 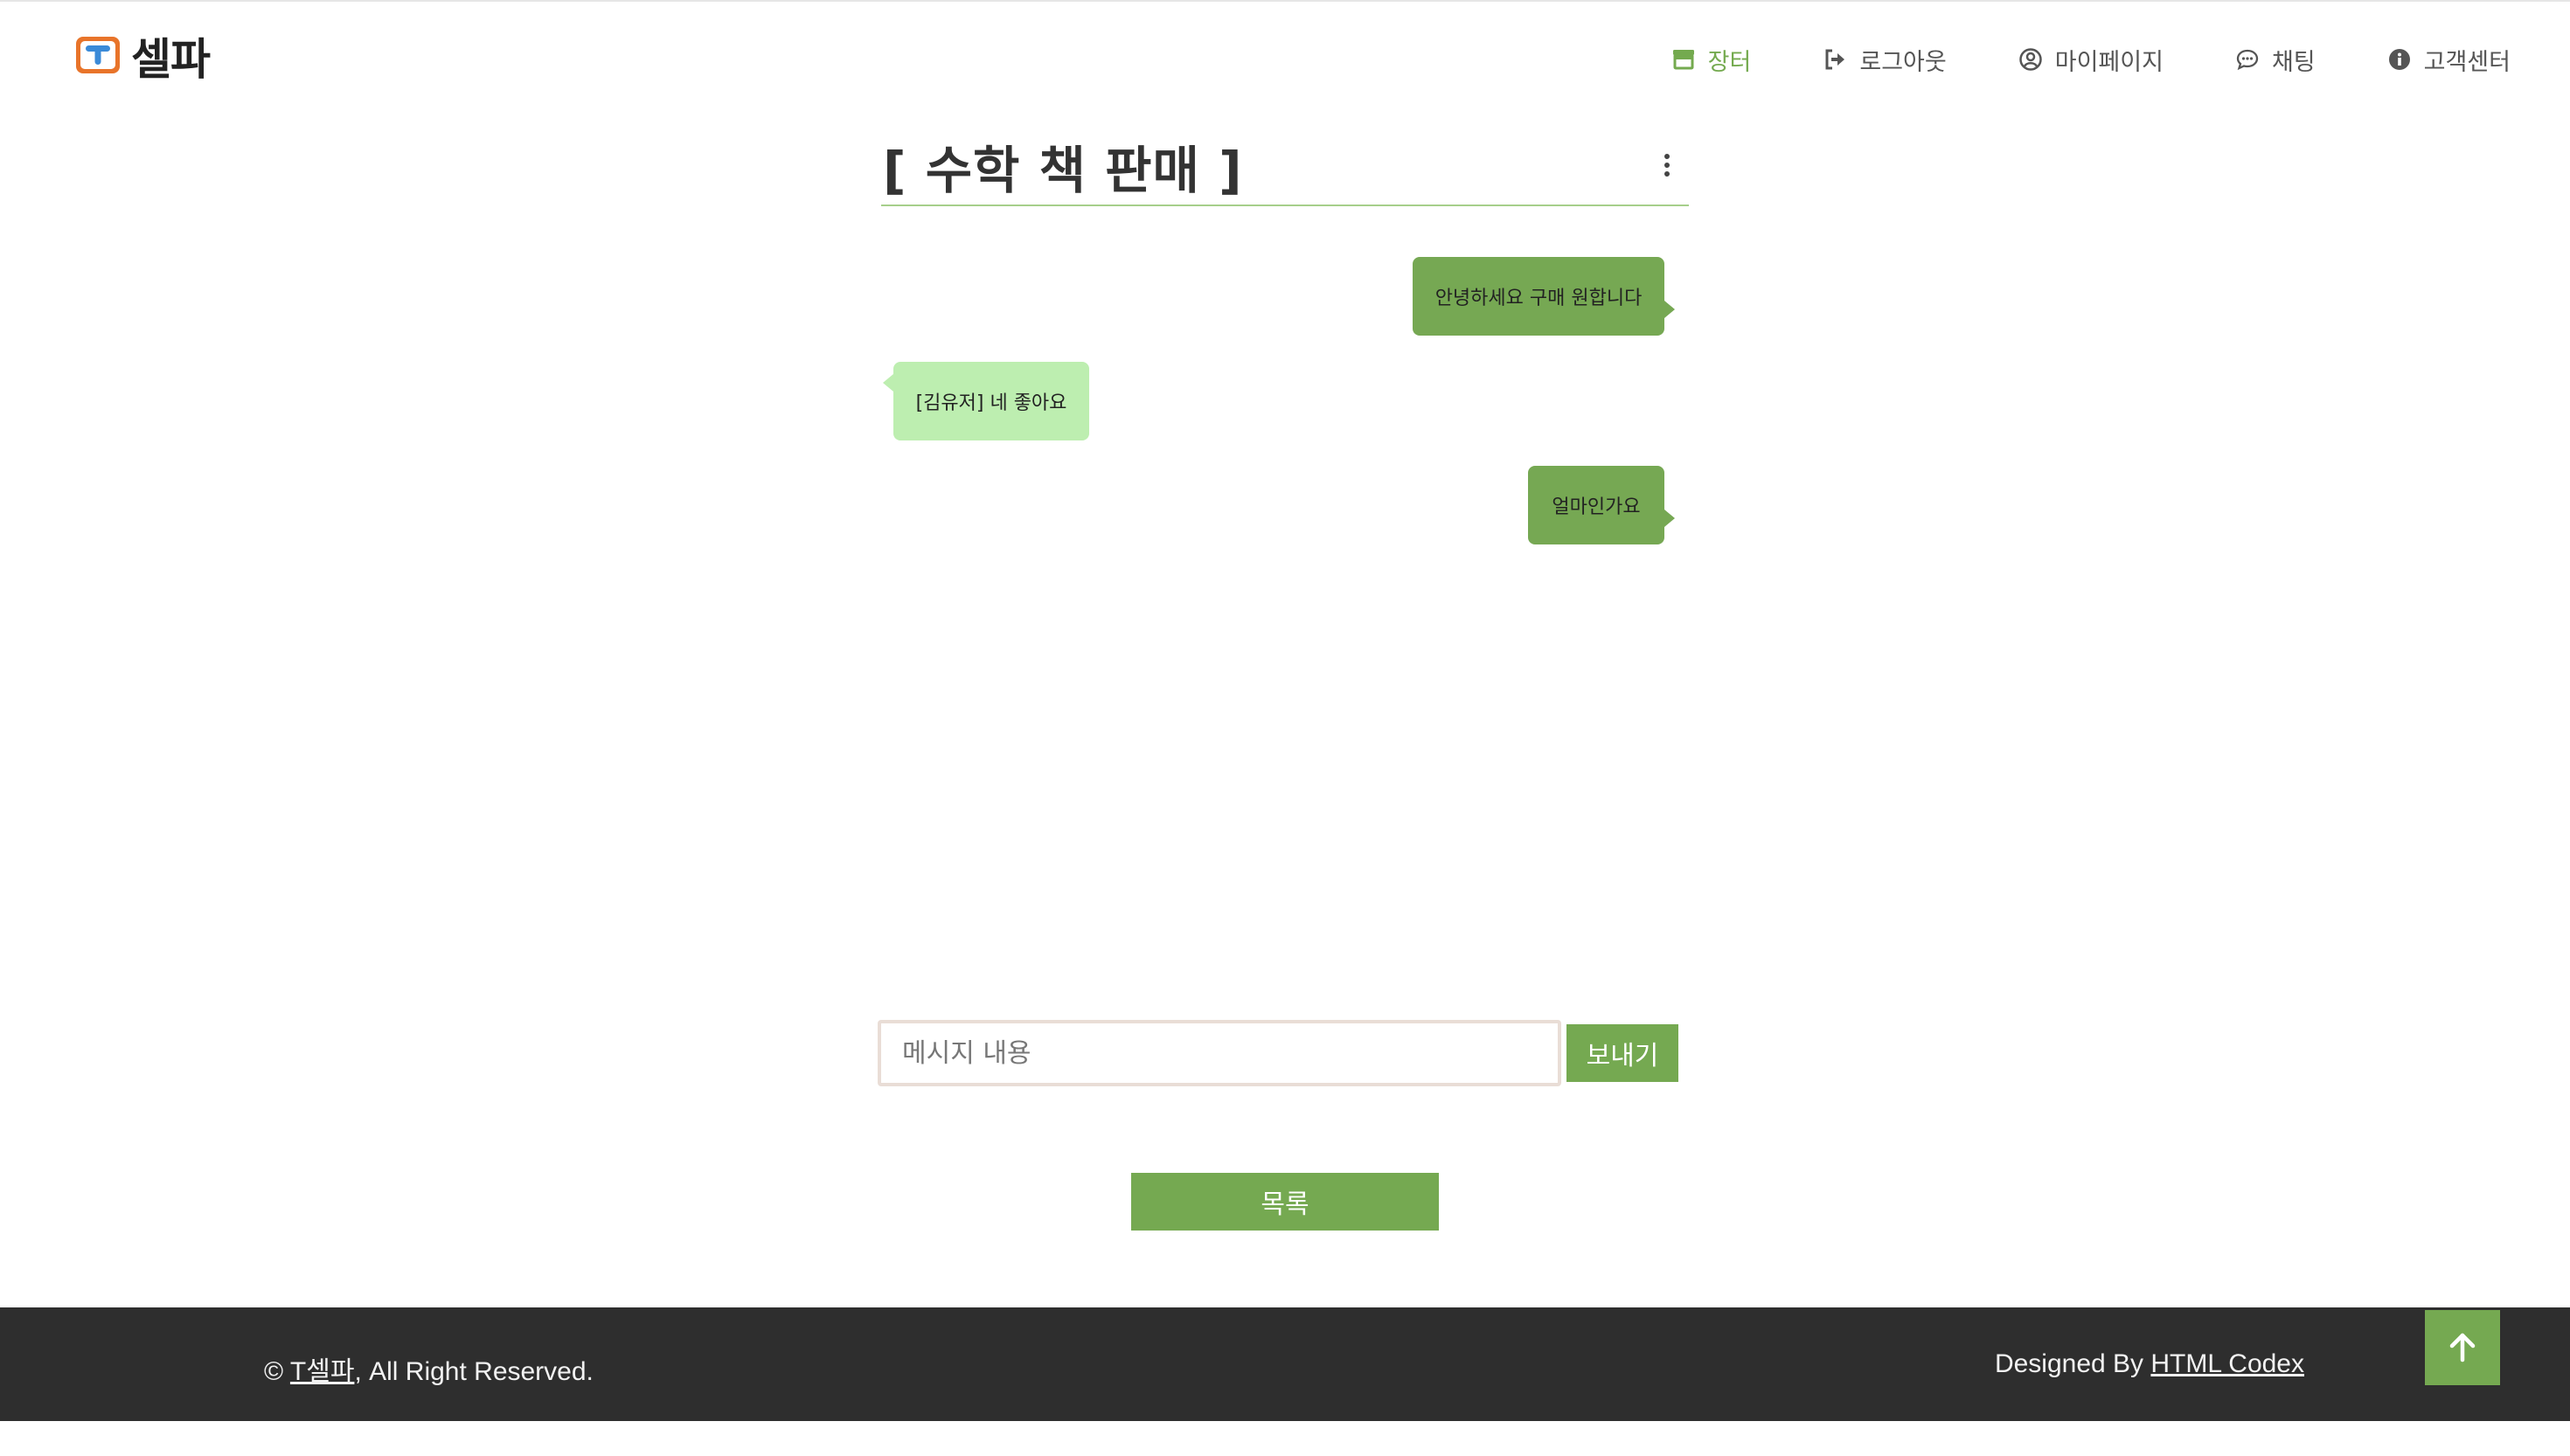 I want to click on credit-link: HTML Codex, so click(x=2227, y=1363).